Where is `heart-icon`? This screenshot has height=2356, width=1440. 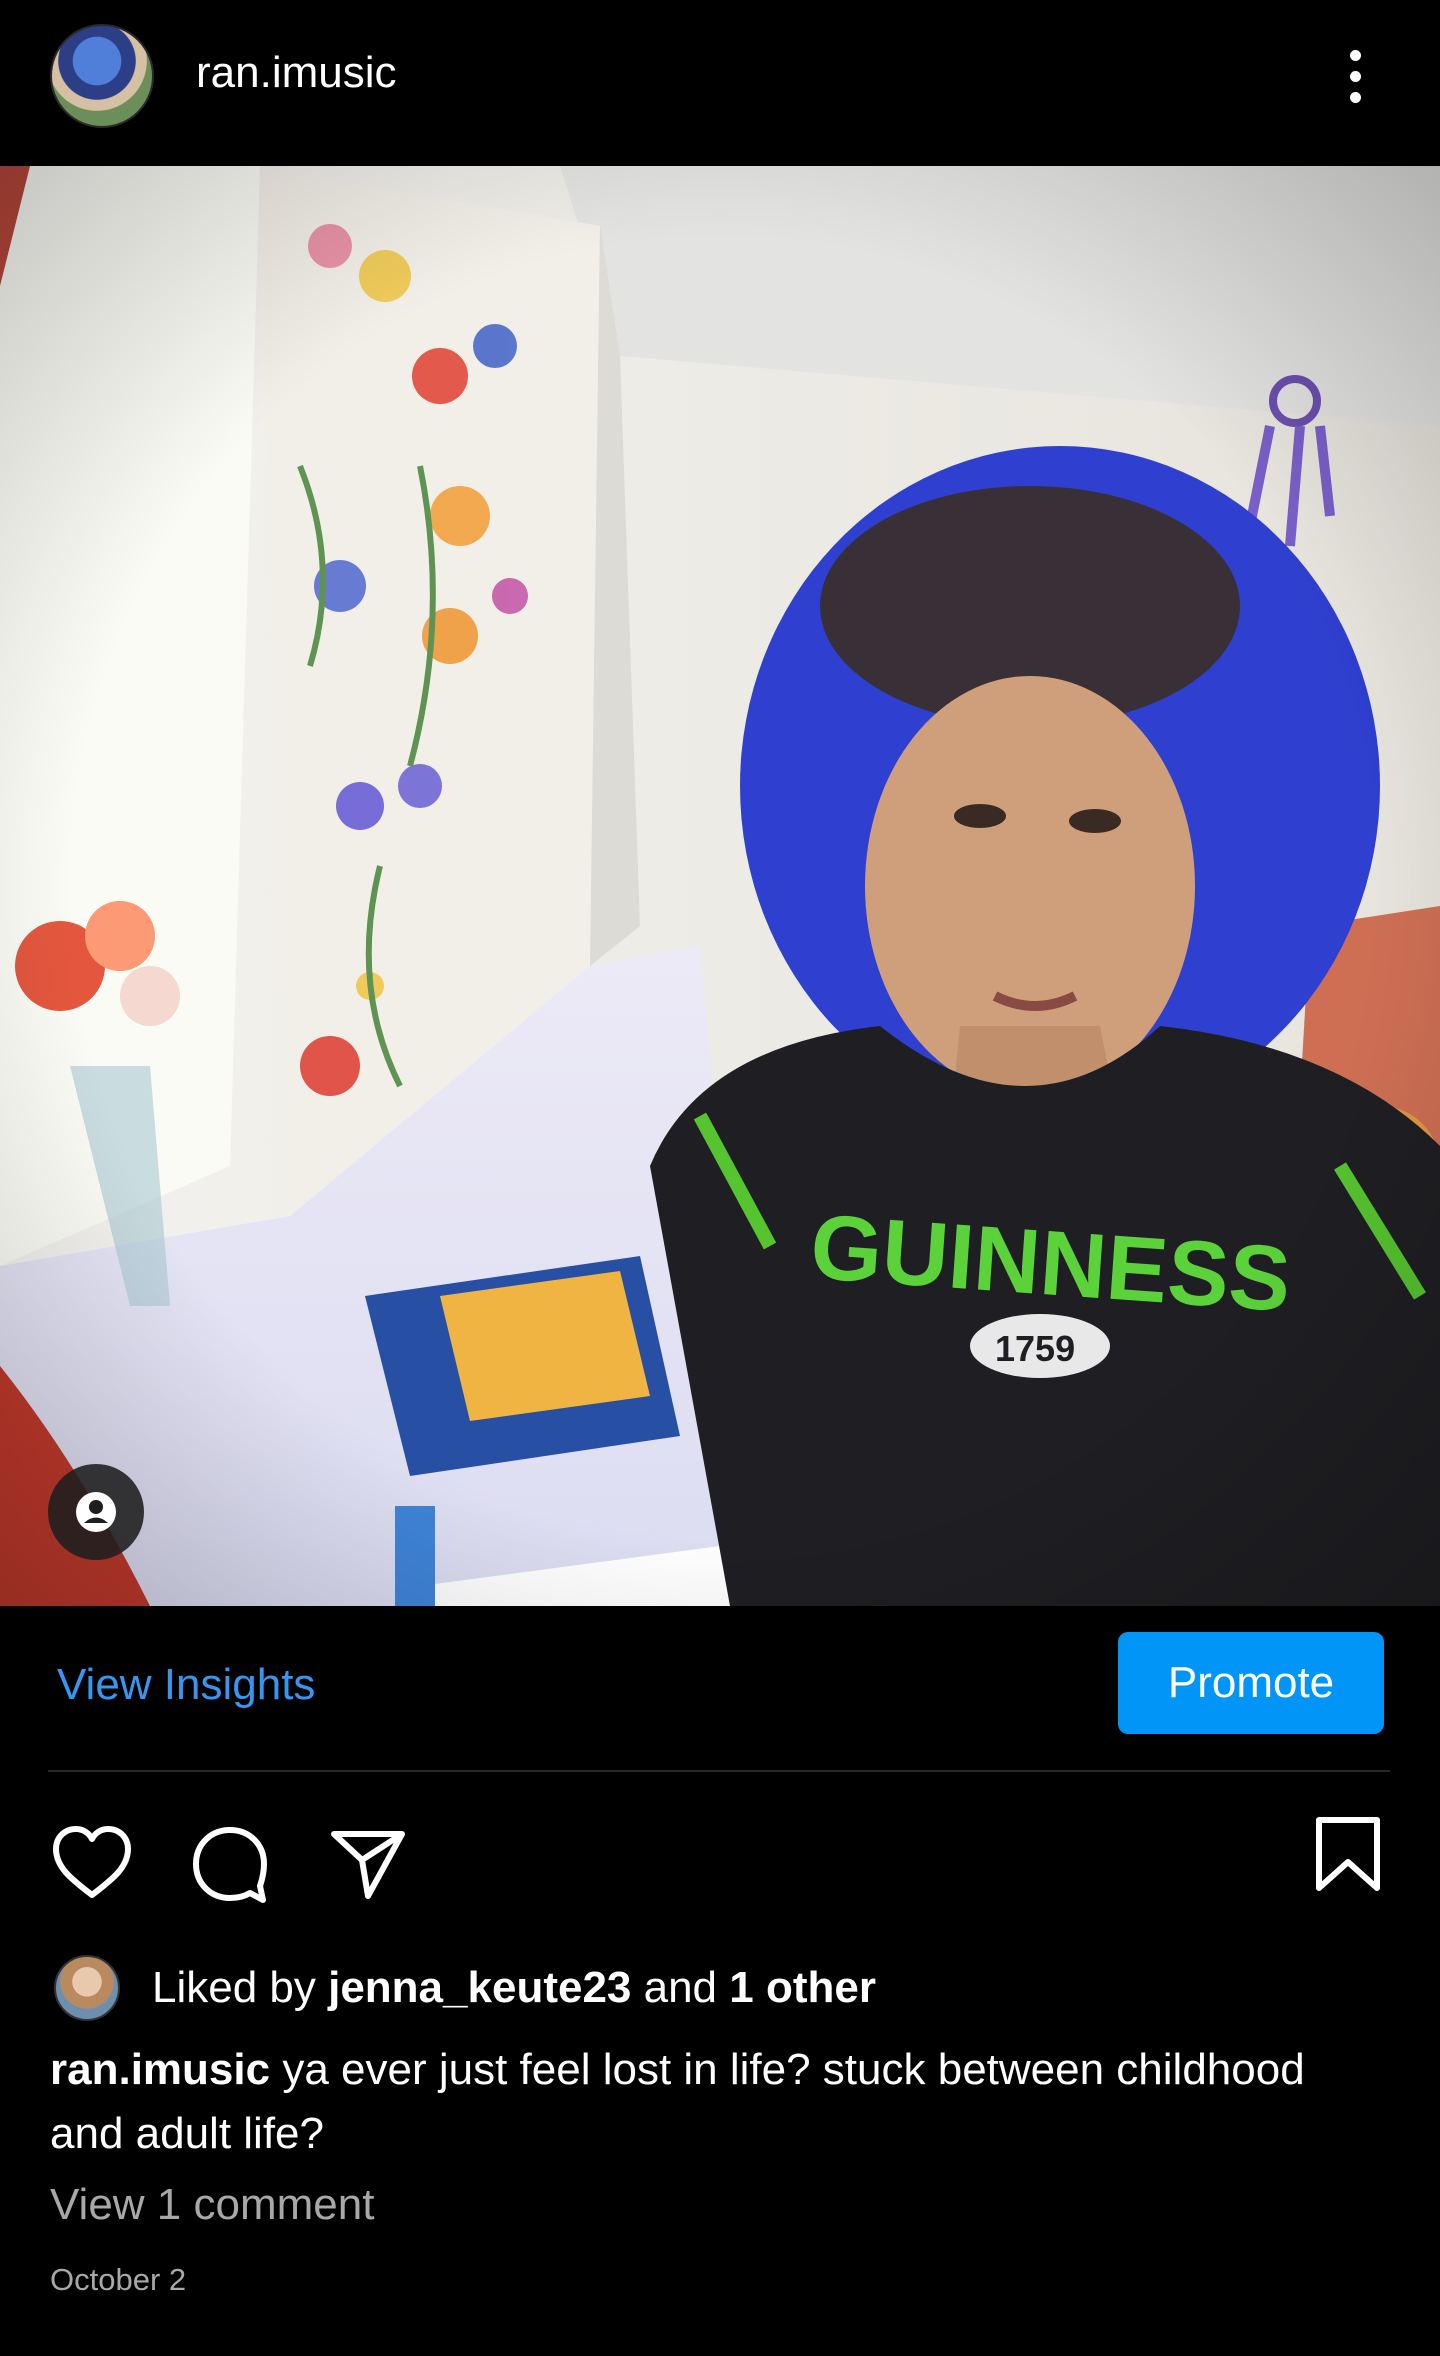
heart-icon is located at coordinates (92, 1862).